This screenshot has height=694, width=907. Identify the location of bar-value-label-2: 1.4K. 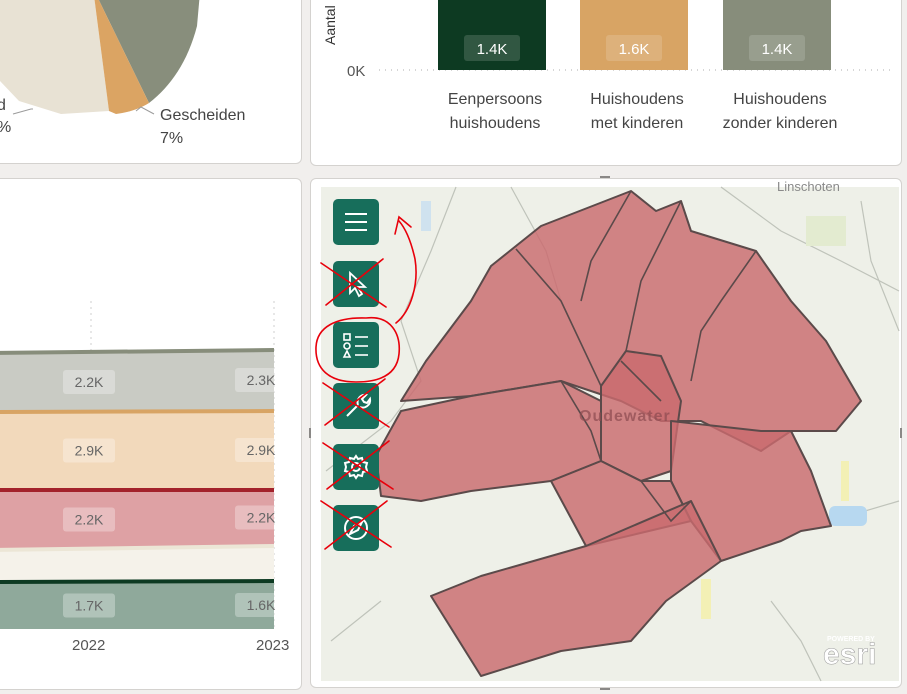
(777, 49).